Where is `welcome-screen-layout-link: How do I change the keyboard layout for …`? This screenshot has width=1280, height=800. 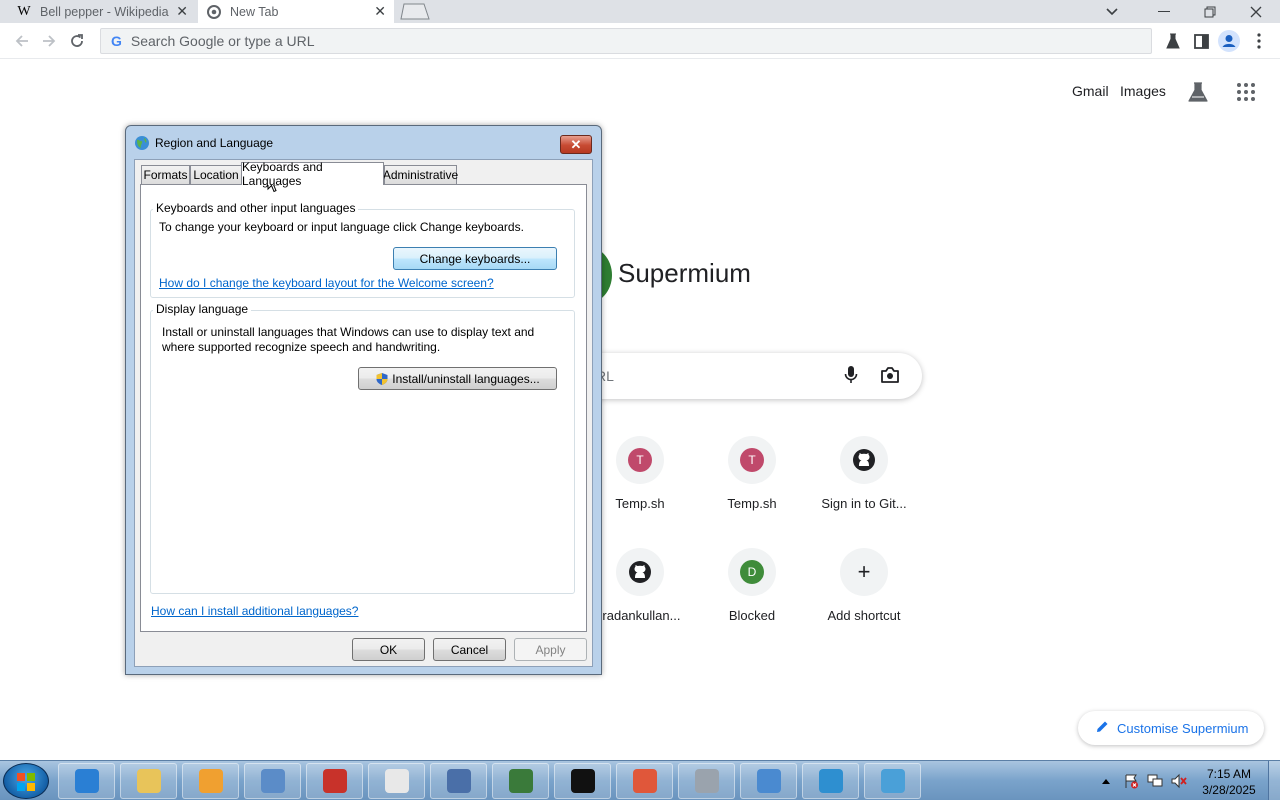 welcome-screen-layout-link: How do I change the keyboard layout for … is located at coordinates (326, 283).